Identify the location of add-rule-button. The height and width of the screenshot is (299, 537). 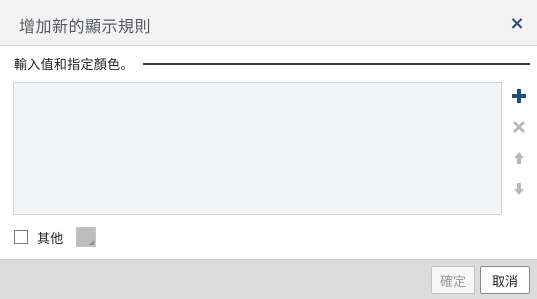
(519, 96).